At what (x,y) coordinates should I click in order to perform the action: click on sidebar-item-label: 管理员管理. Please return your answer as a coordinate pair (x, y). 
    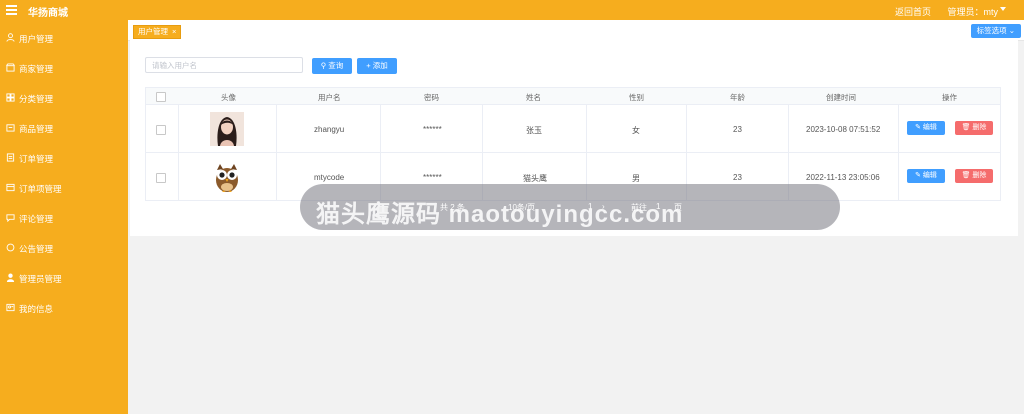
    Looking at the image, I should click on (40, 279).